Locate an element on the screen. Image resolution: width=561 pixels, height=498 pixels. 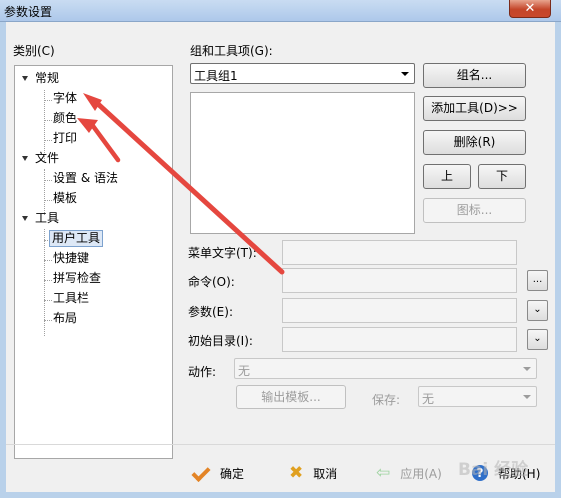
init-dir-dropdown-button: ⌄ is located at coordinates (537, 339).